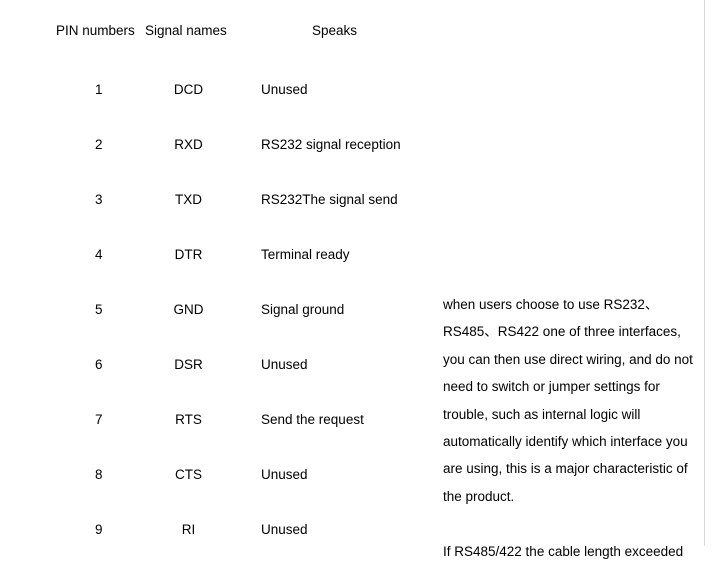 The width and height of the screenshot is (720, 588). I want to click on cell-pin-number: 4, so click(99, 254).